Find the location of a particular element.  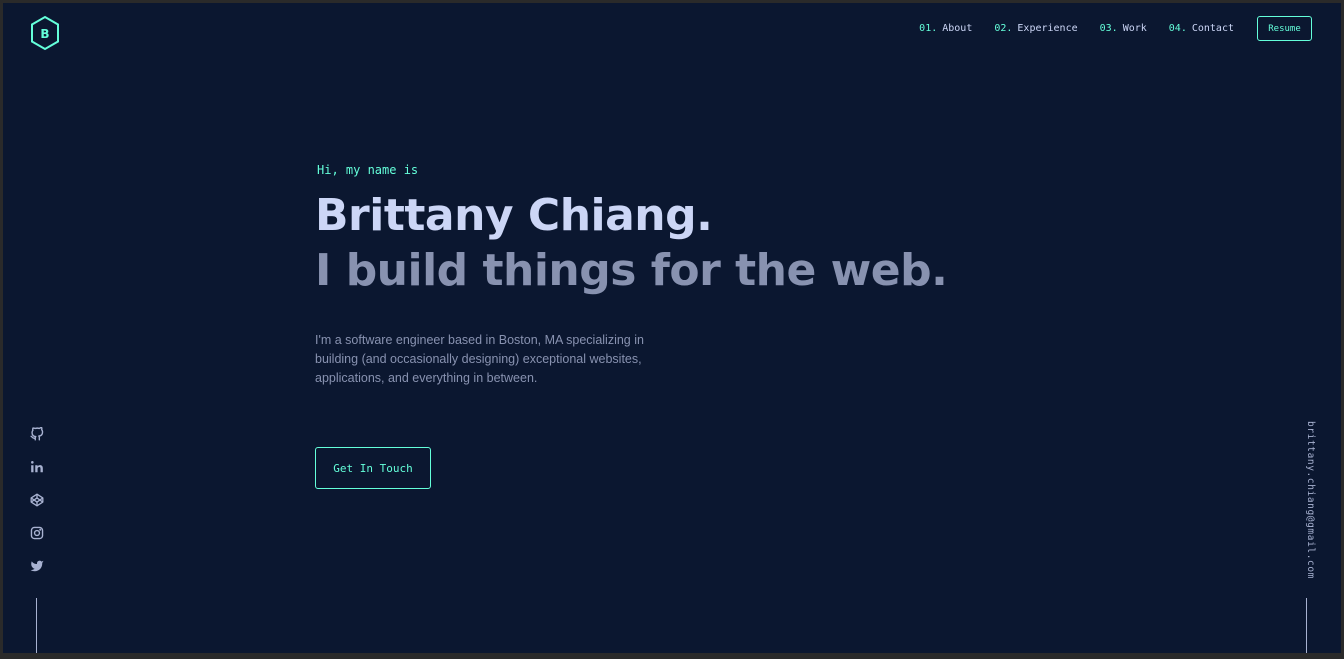

nav-item-experience: 02. Experience is located at coordinates (1035, 28).